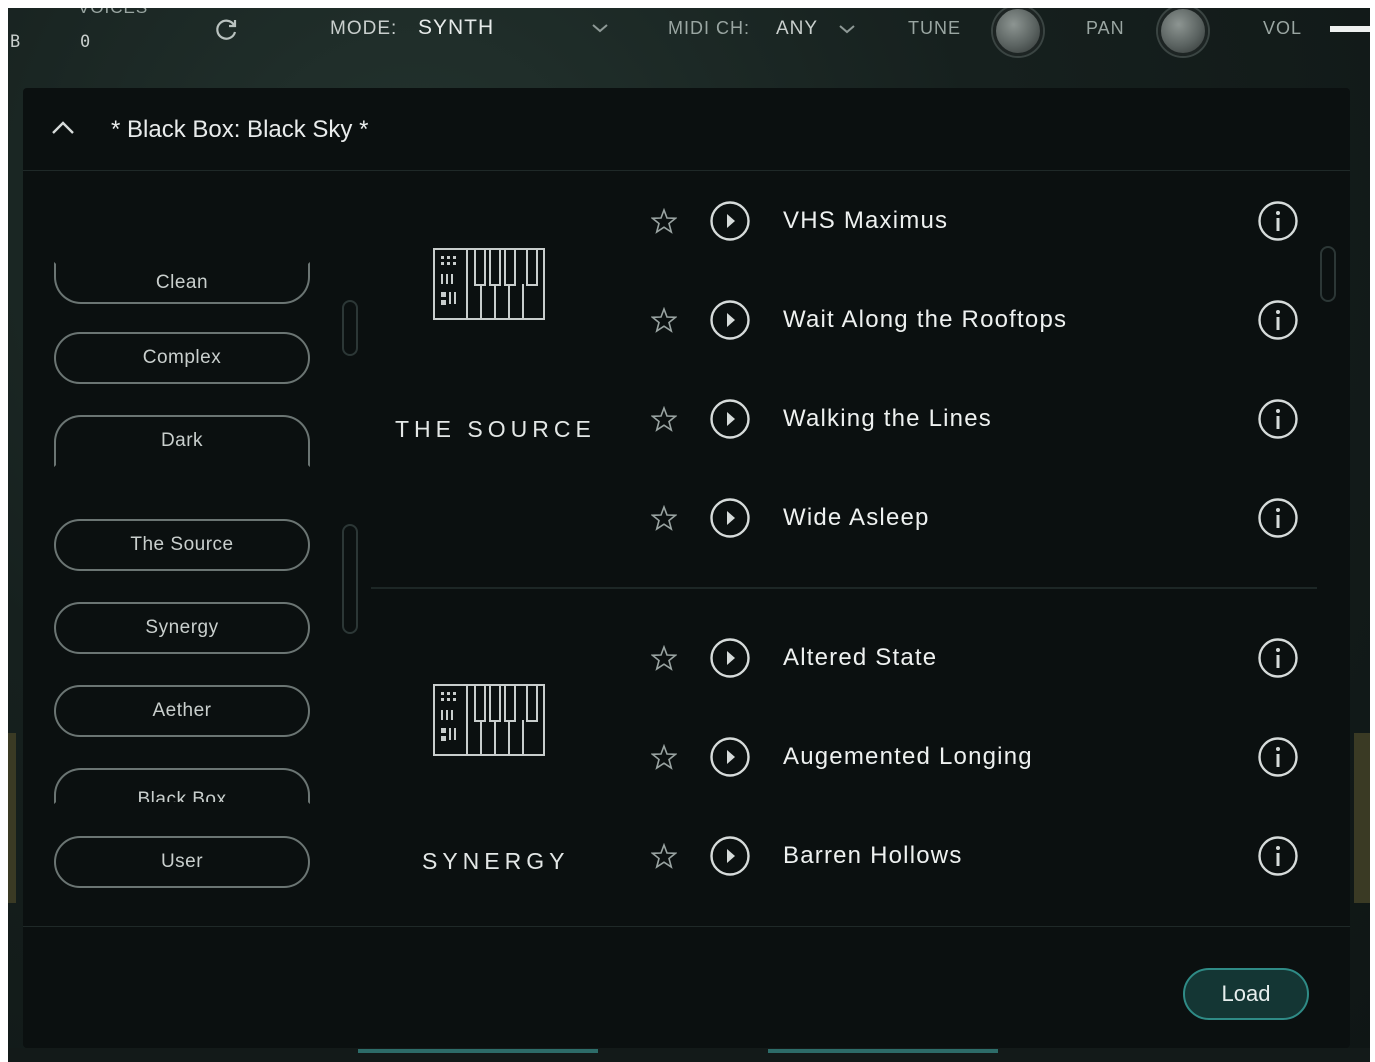 This screenshot has height=1062, width=1375. I want to click on filter-label: Clean, so click(182, 282).